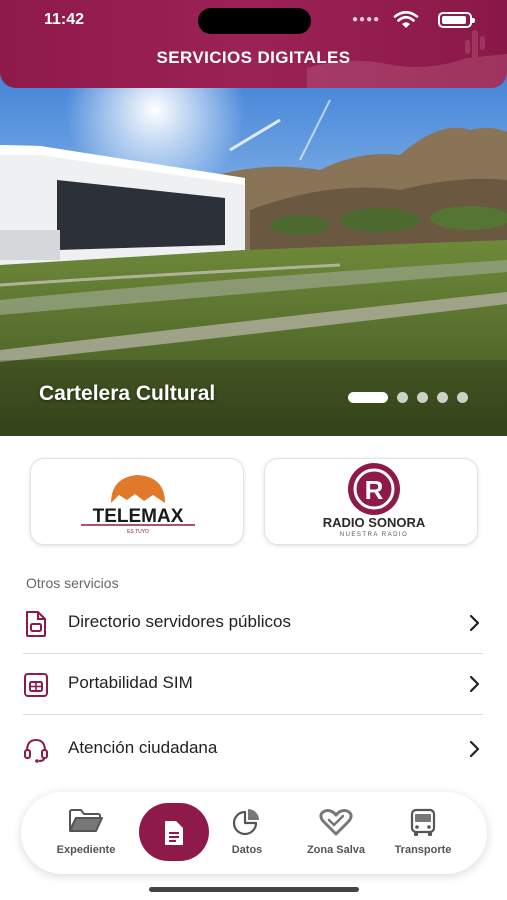  I want to click on dynamic-island, so click(254, 21).